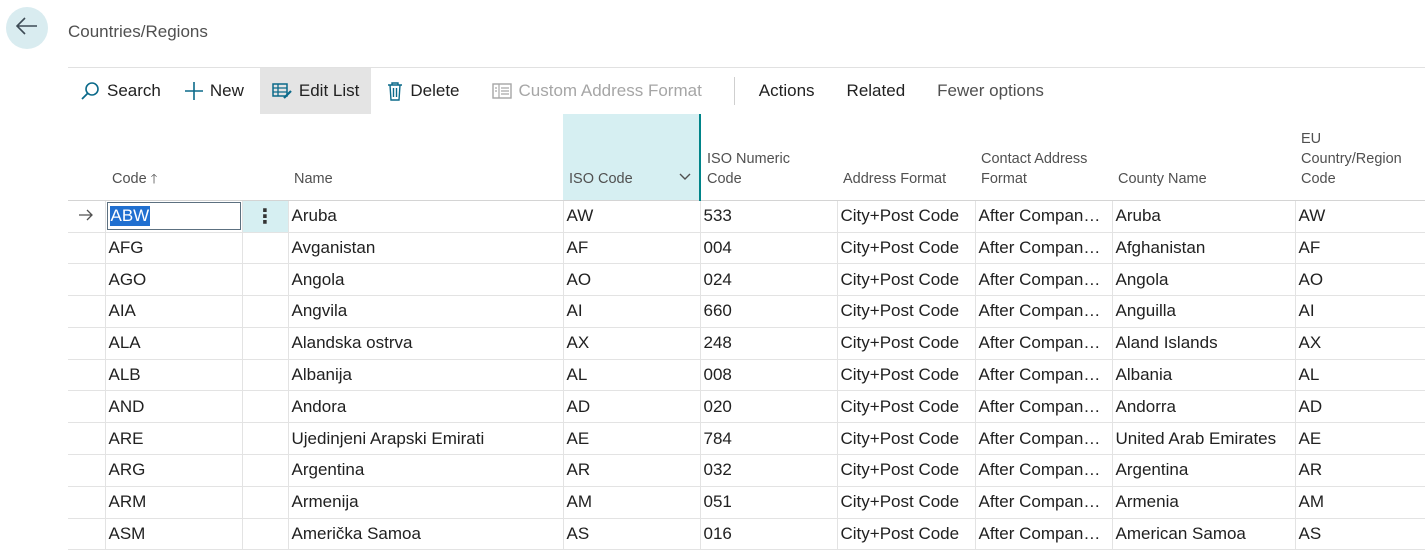 The width and height of the screenshot is (1425, 550). What do you see at coordinates (1359, 311) in the screenshot?
I see `cell-eu-code: AI` at bounding box center [1359, 311].